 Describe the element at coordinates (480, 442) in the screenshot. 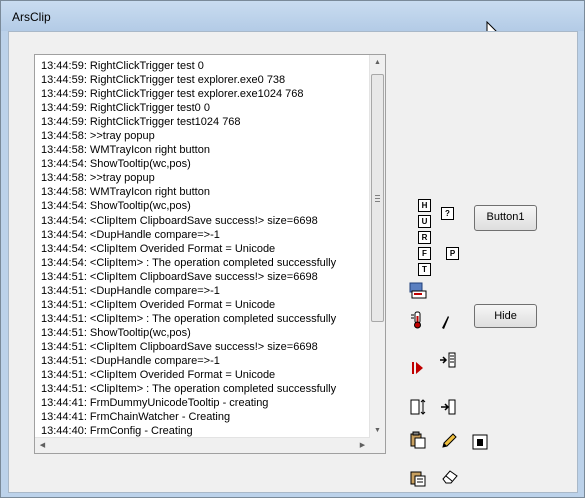

I see `document-icon` at that location.